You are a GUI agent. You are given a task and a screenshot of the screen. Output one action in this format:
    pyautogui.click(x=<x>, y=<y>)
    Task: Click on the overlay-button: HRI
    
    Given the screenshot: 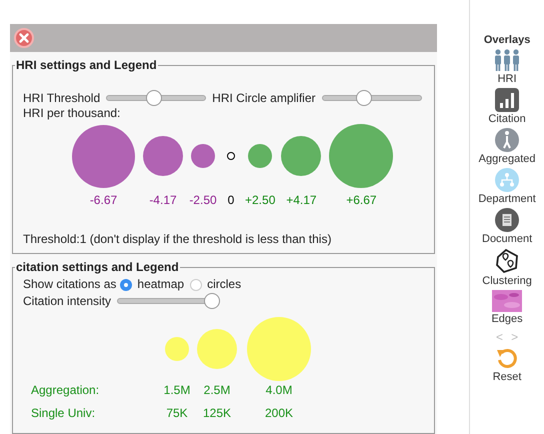 What is the action you would take?
    pyautogui.click(x=507, y=67)
    